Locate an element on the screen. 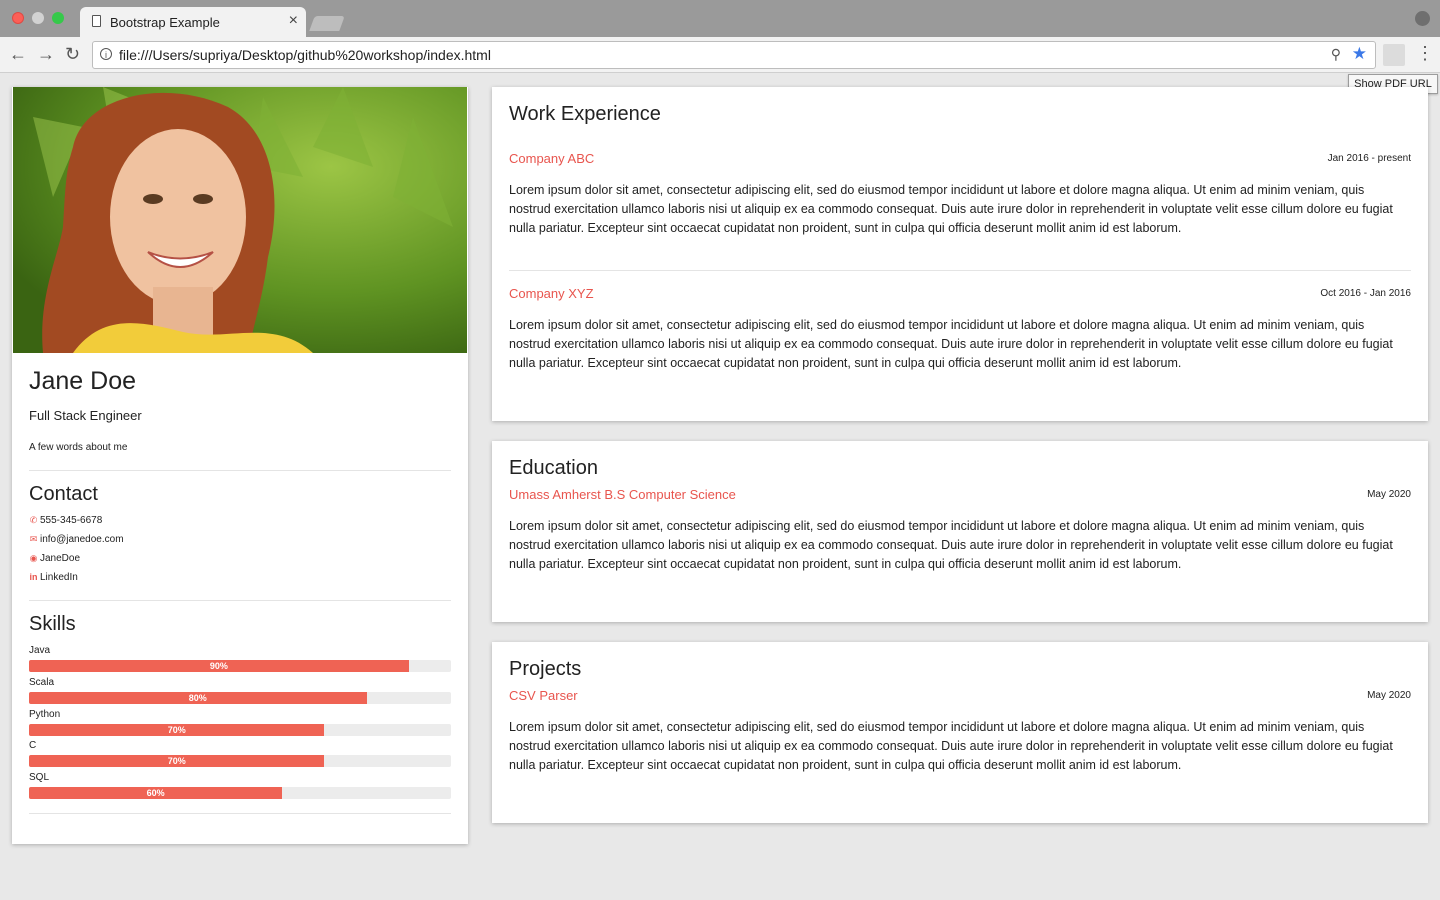 The height and width of the screenshot is (900, 1440). contact-phone-text: 555-345-6678 is located at coordinates (71, 520).